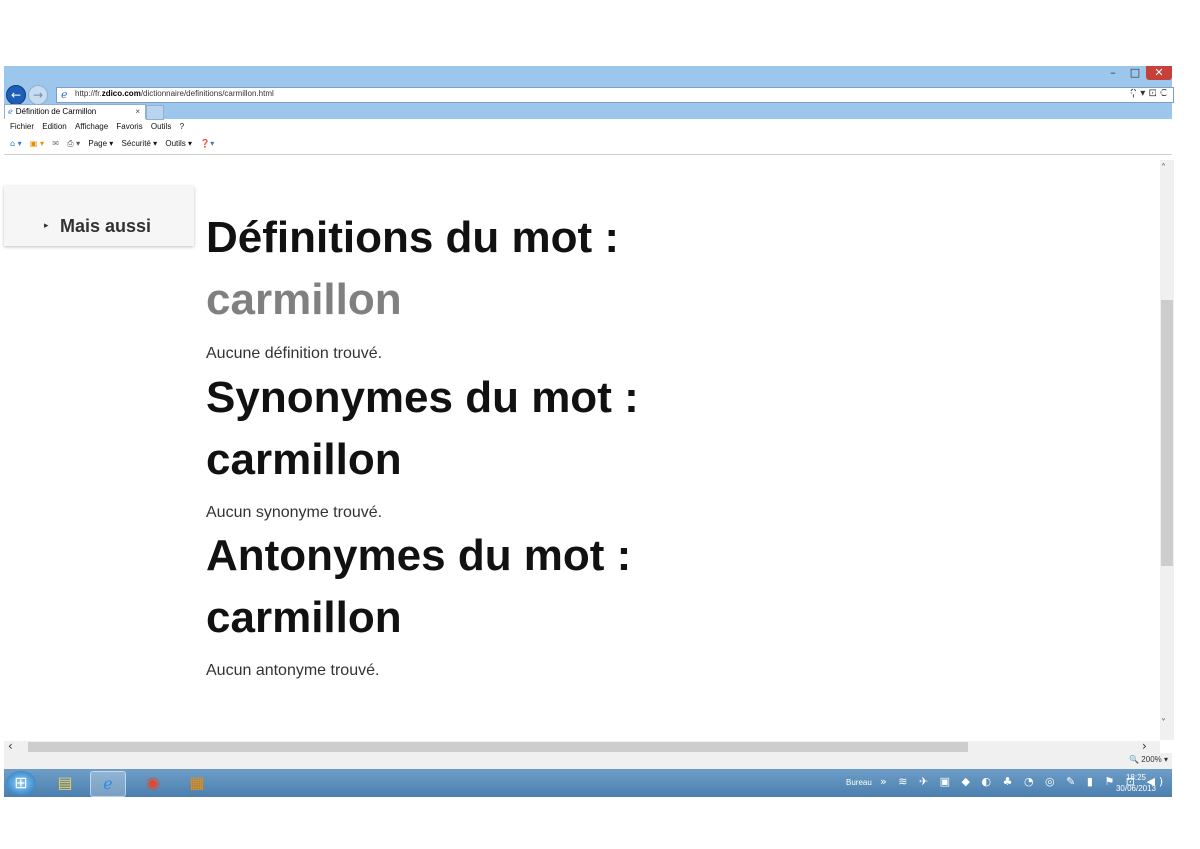 The width and height of the screenshot is (1200, 849). What do you see at coordinates (178, 143) in the screenshot?
I see `tools-menu: Outils ▾` at bounding box center [178, 143].